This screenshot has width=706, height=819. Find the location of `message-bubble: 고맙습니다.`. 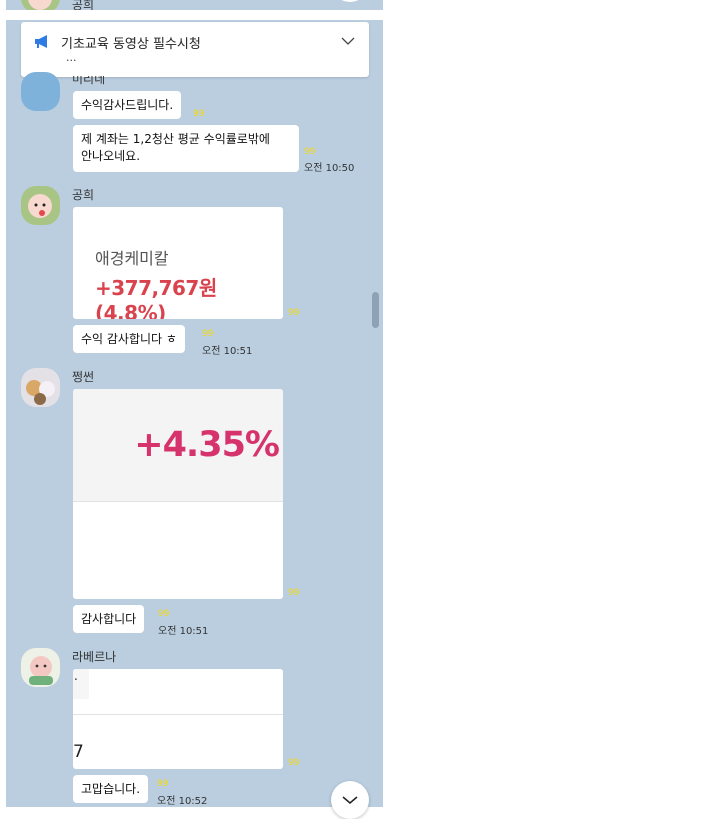

message-bubble: 고맙습니다. is located at coordinates (111, 789).